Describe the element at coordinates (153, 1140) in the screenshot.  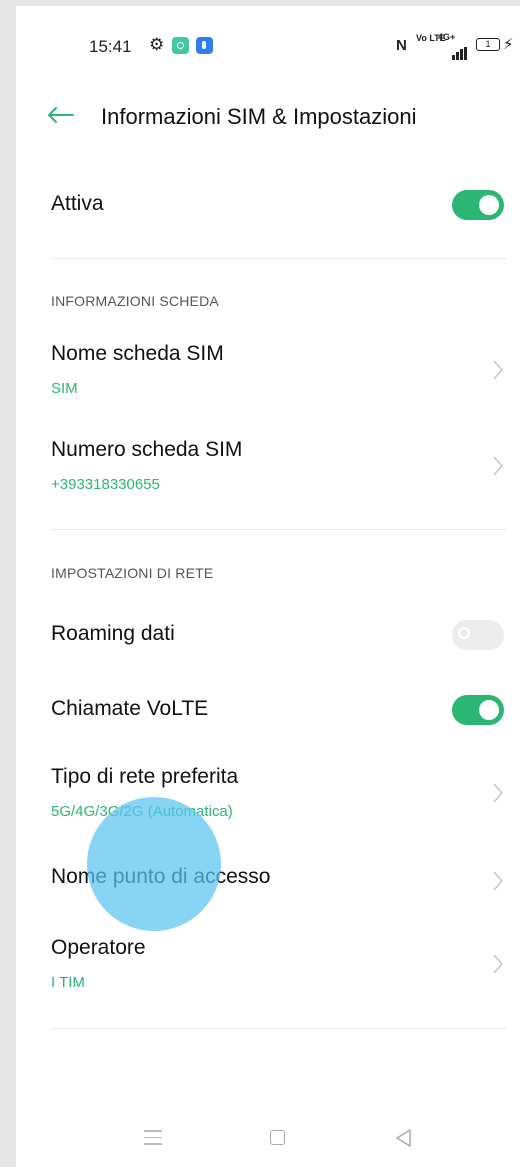
I see `menu-icon` at that location.